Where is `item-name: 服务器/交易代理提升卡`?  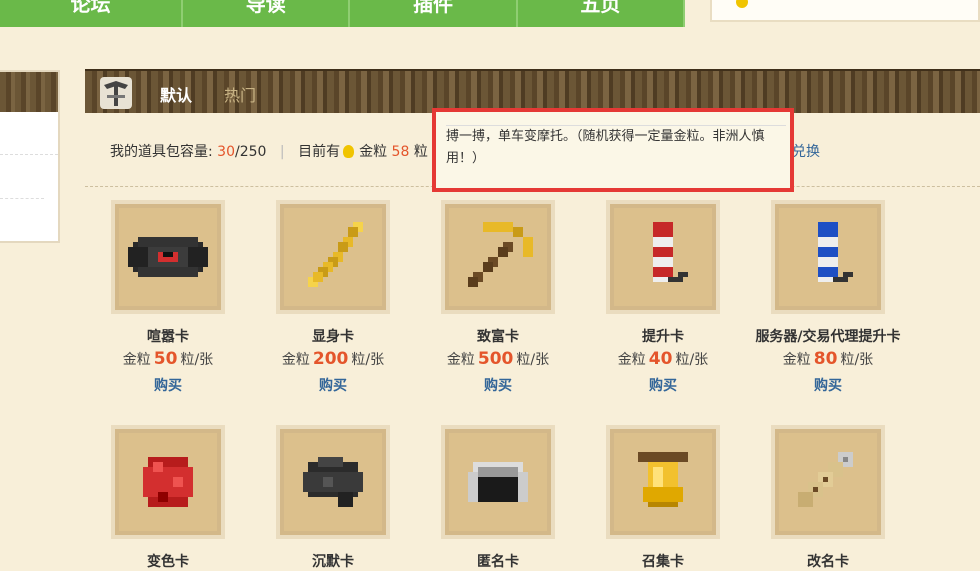 item-name: 服务器/交易代理提升卡 is located at coordinates (828, 337).